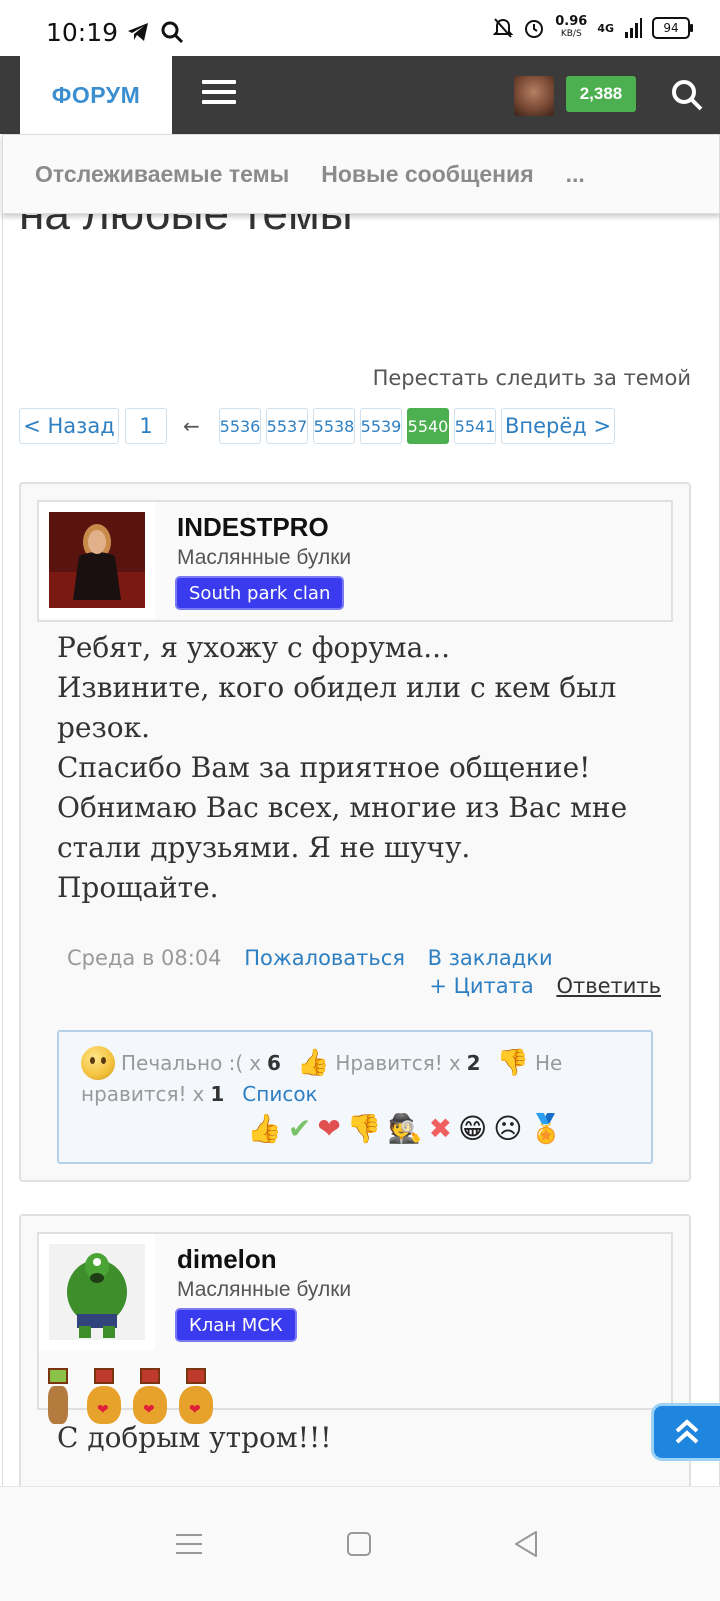 The width and height of the screenshot is (720, 1601). I want to click on author-clan-badge: Клан МСК, so click(236, 1325).